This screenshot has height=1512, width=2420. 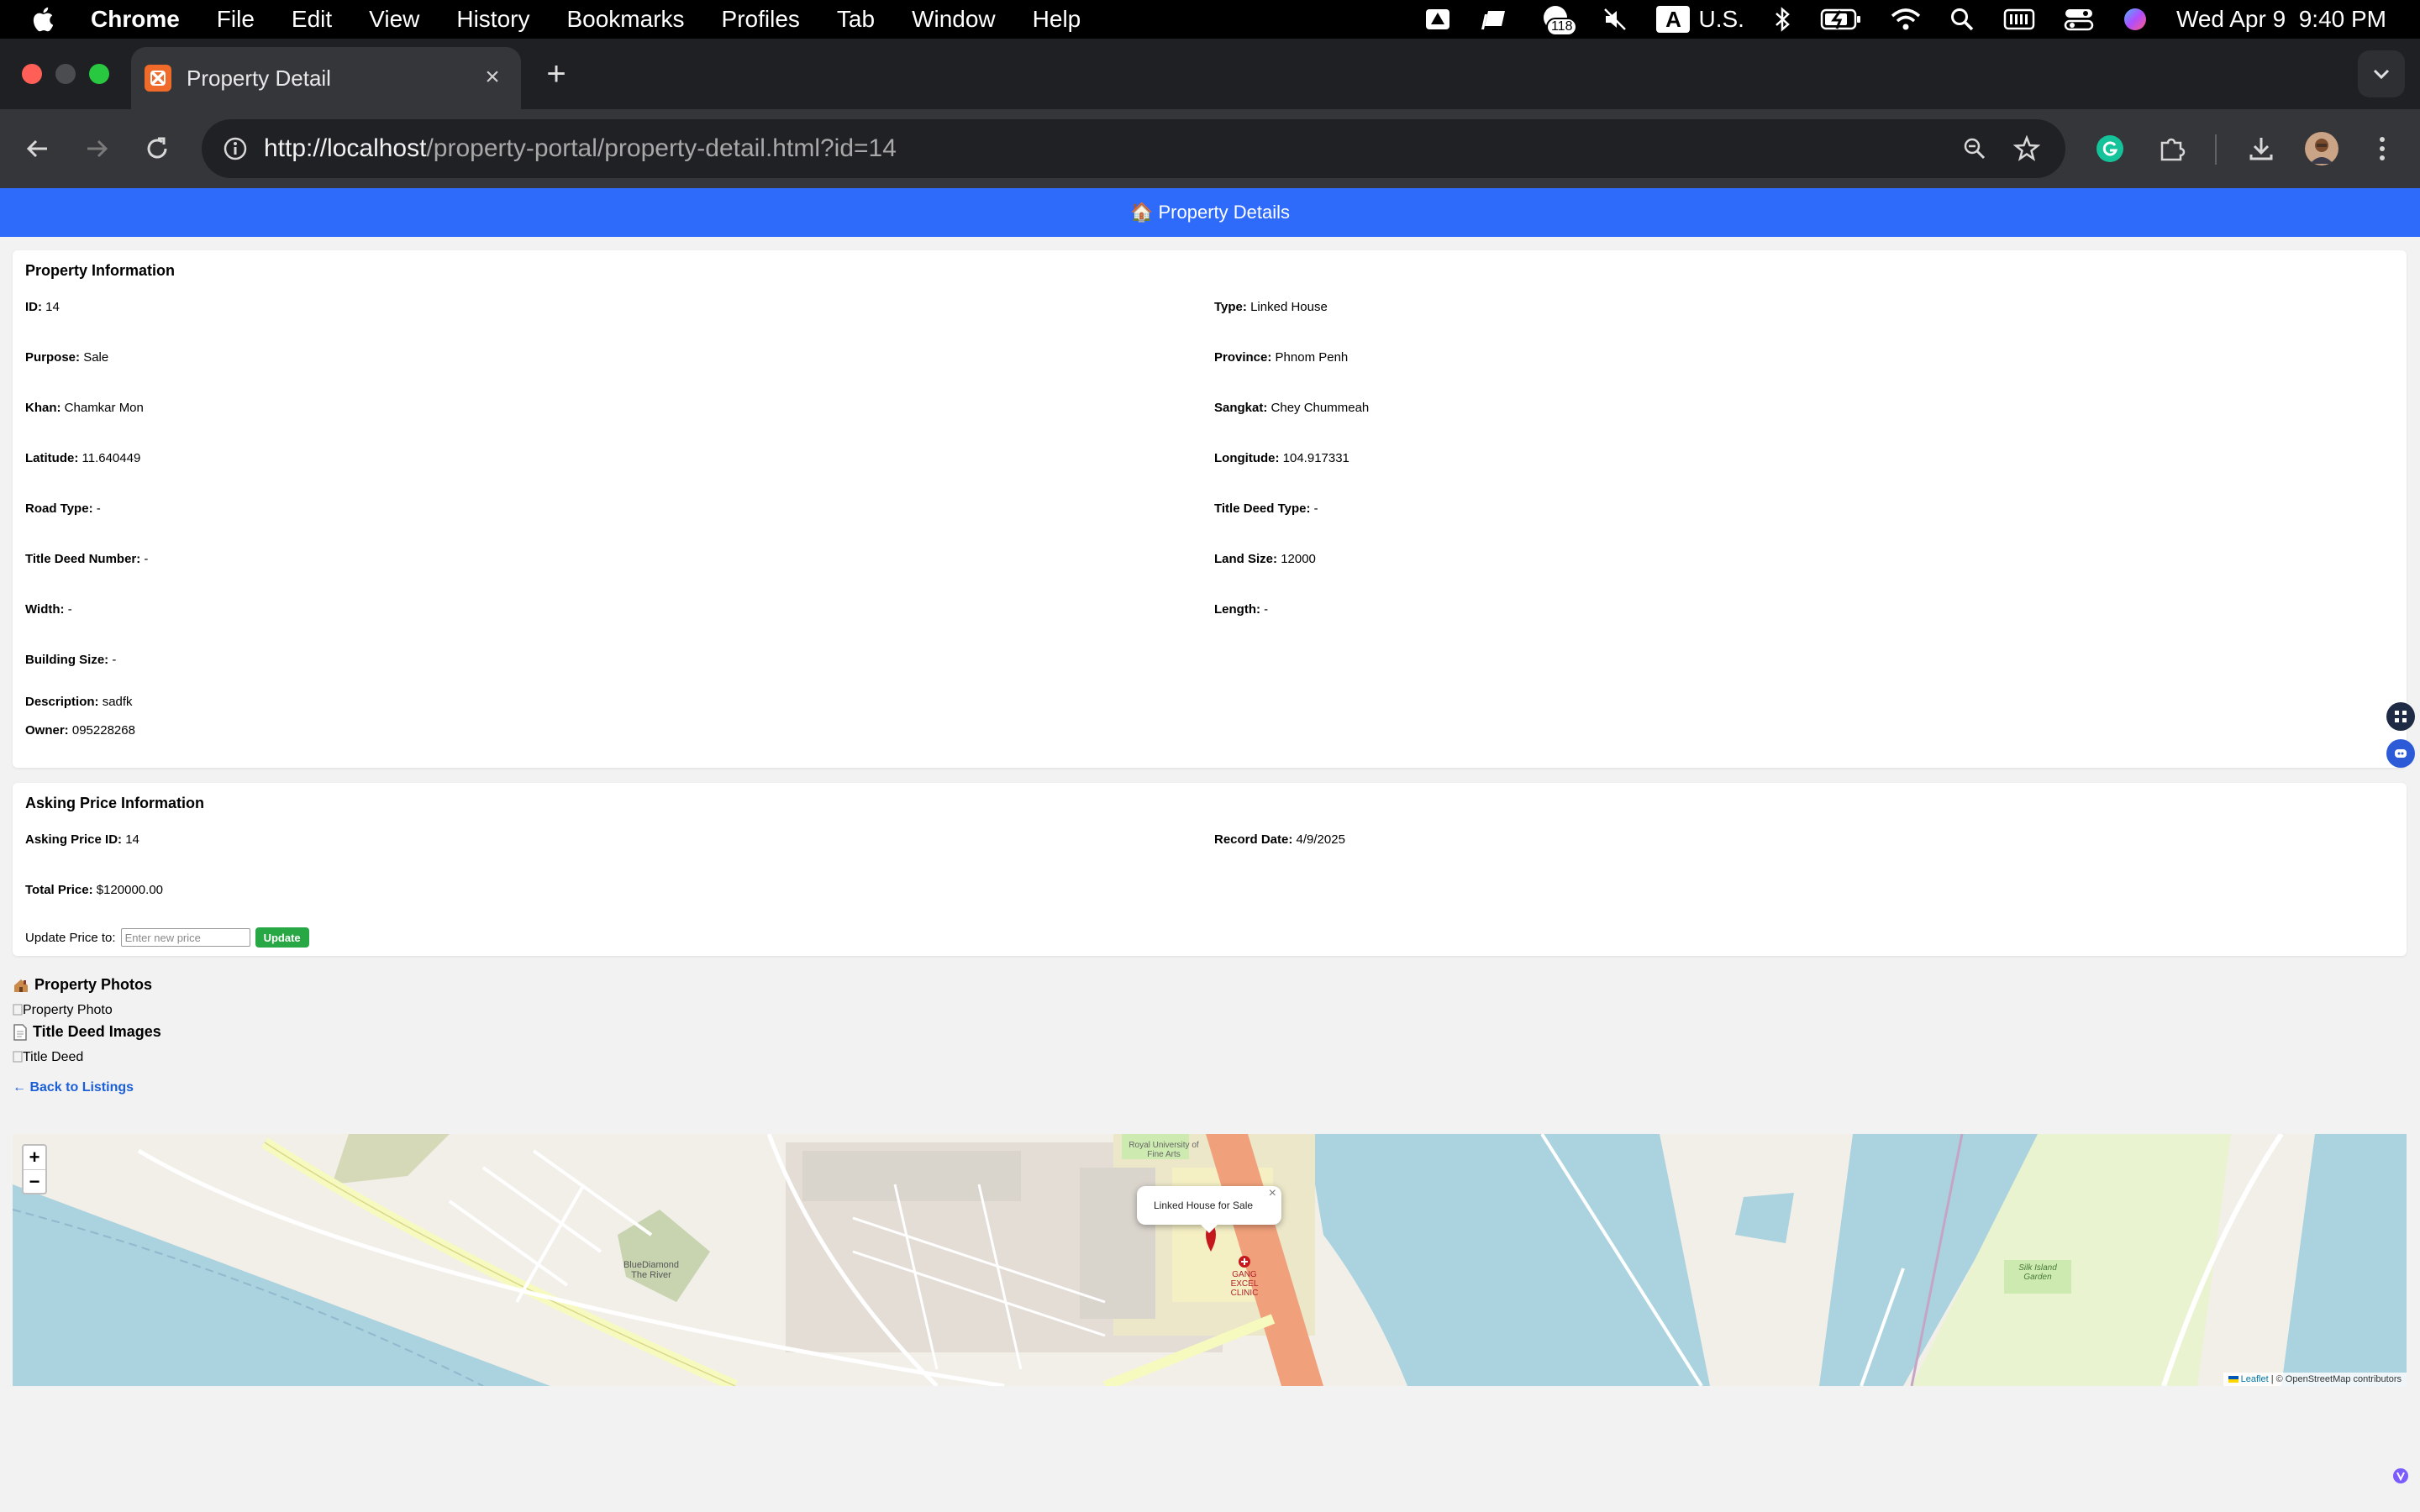 I want to click on menu-window: Window, so click(x=954, y=19).